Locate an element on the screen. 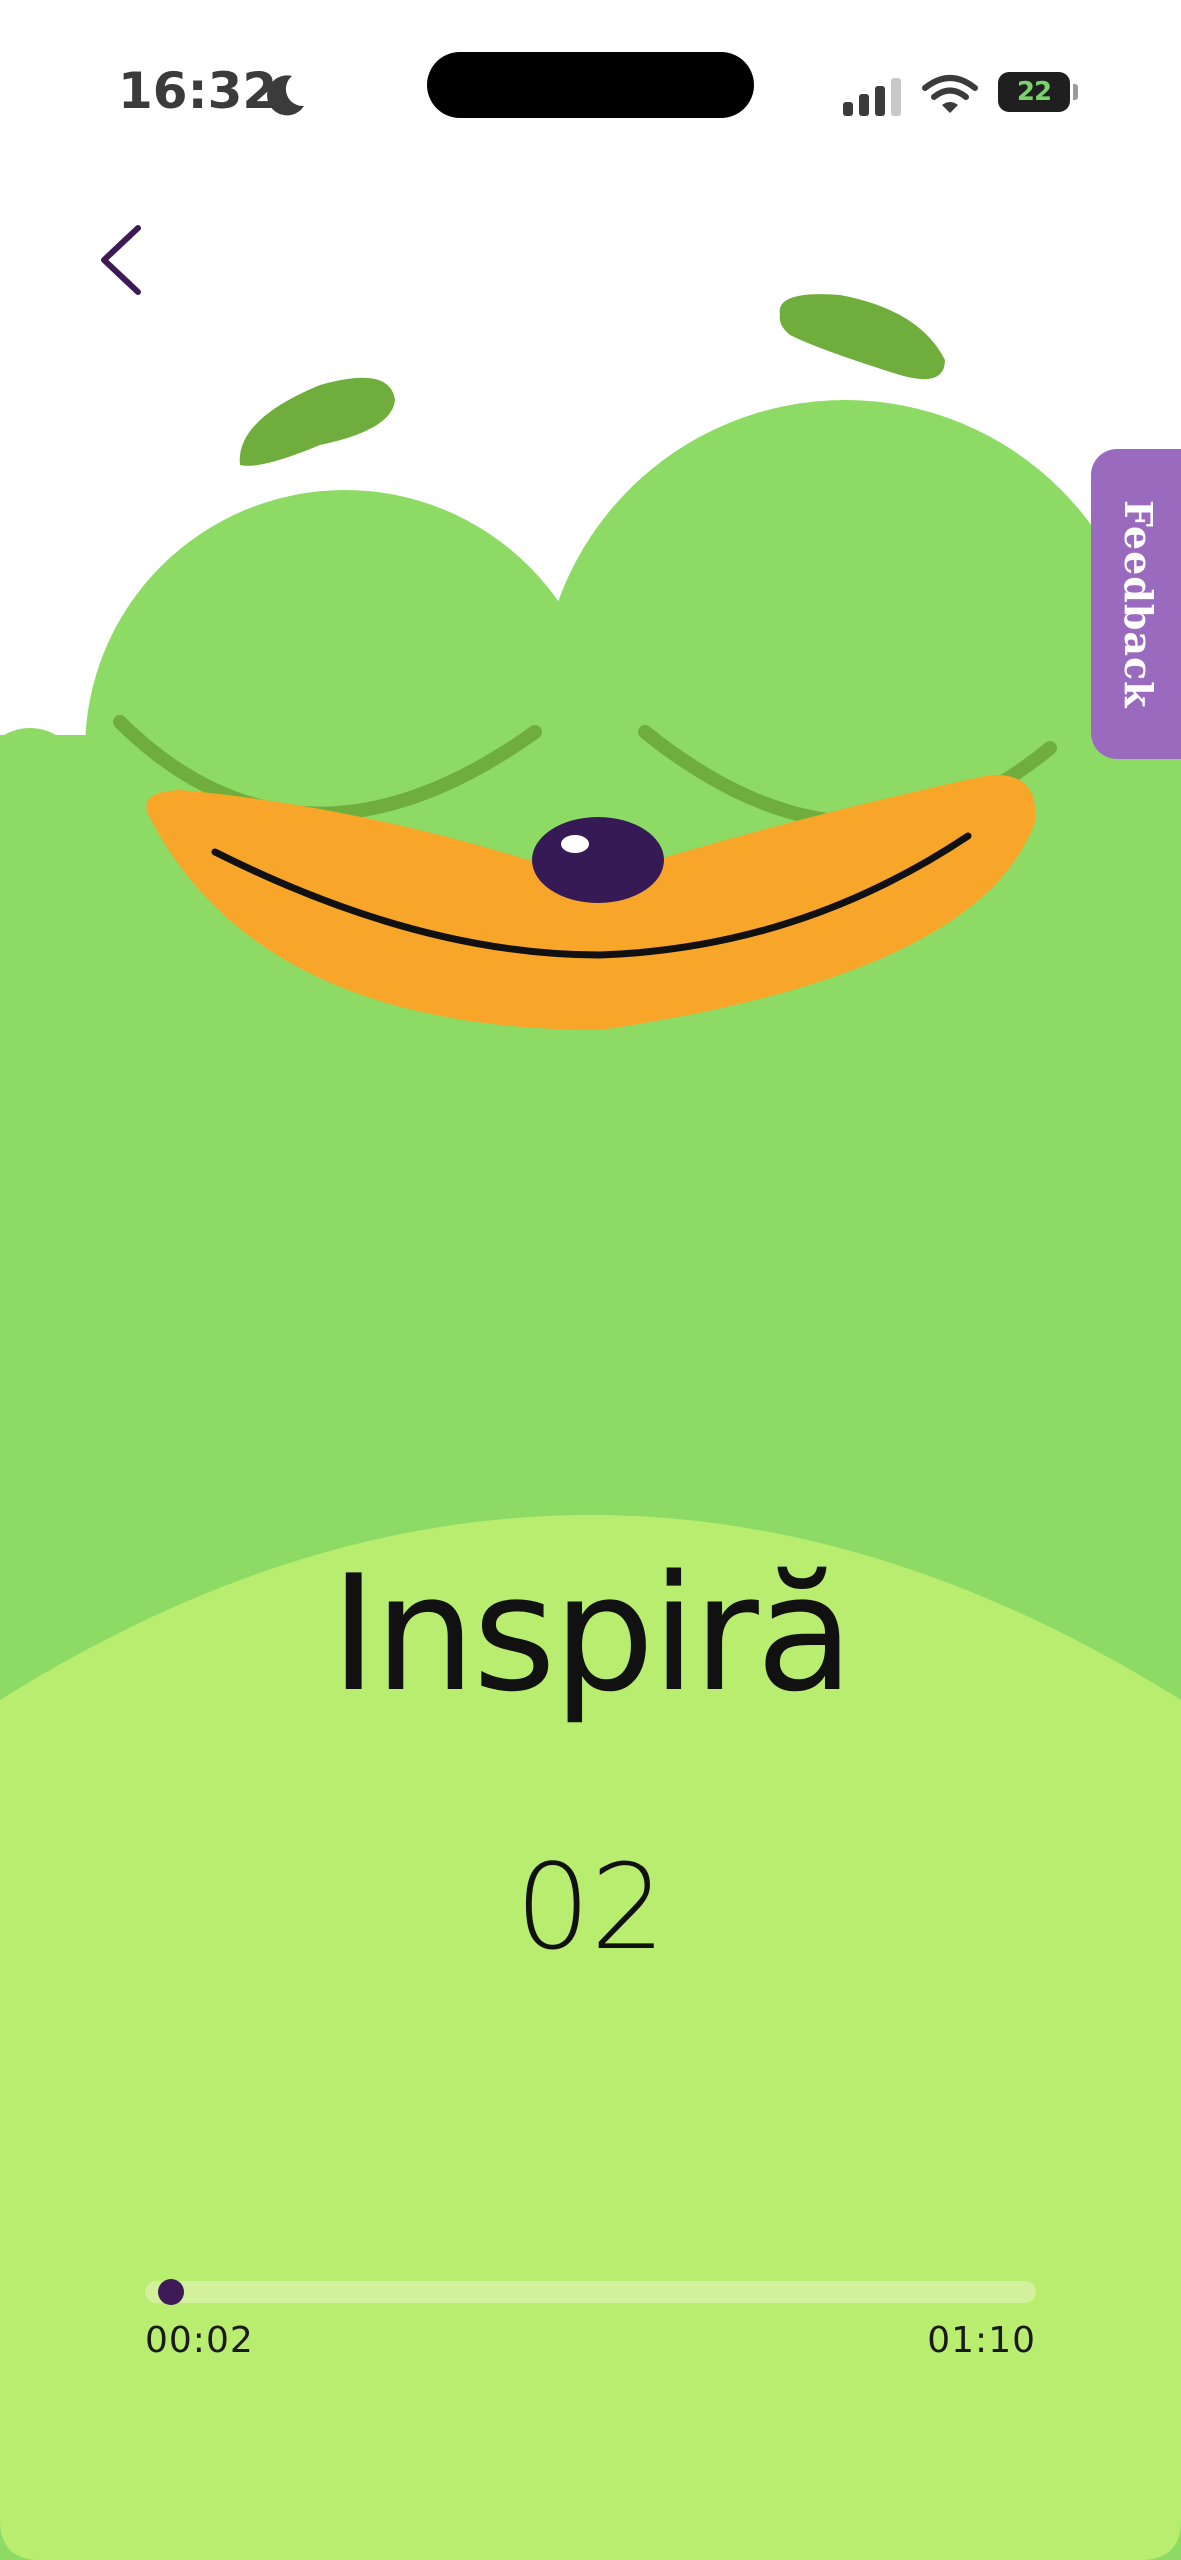  status-time: 16:32 is located at coordinates (198, 91).